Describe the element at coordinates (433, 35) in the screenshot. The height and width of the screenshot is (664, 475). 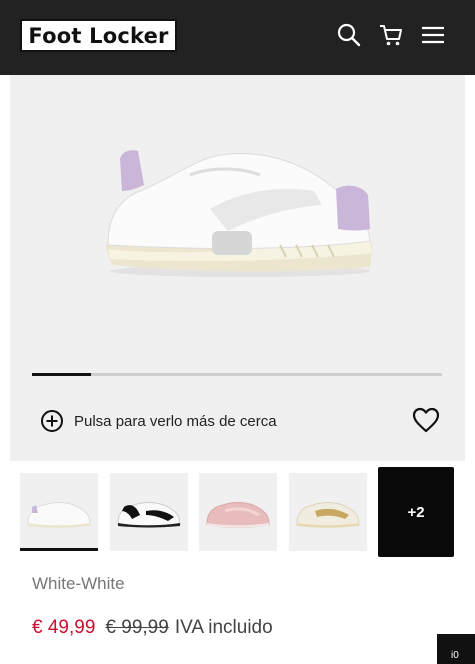
I see `menu-icon` at that location.